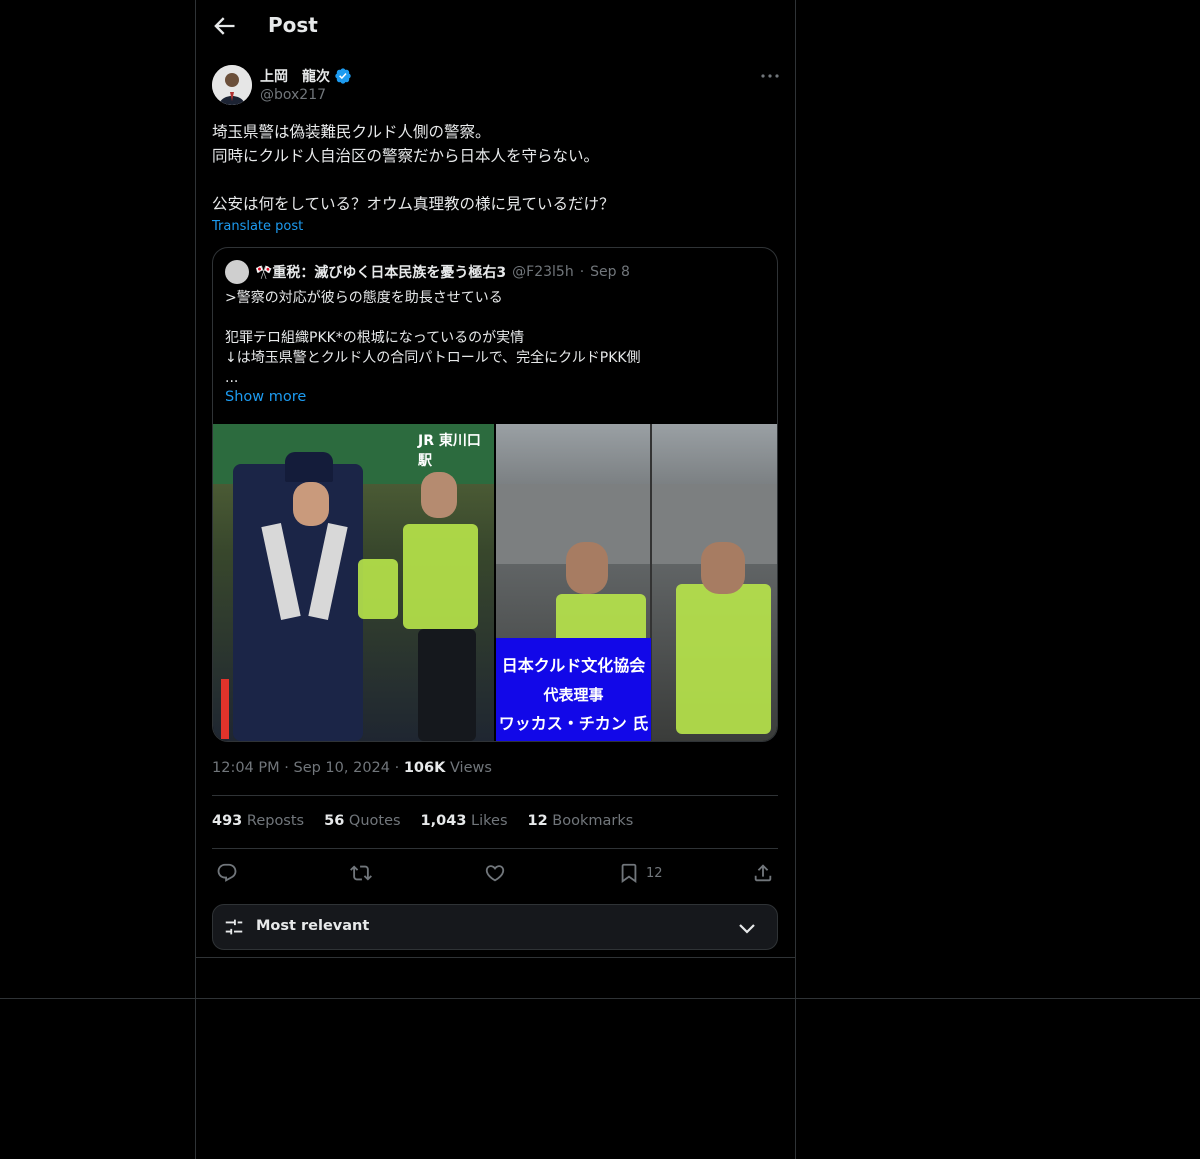 The image size is (1200, 1159). I want to click on like-icon, so click(495, 873).